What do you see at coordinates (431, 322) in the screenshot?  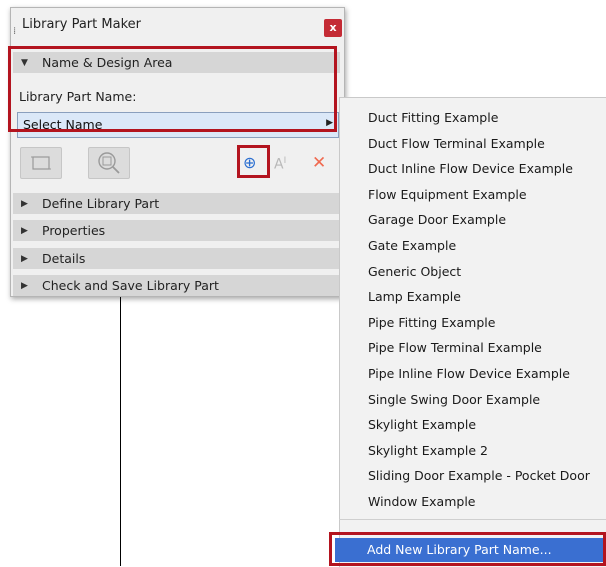 I see `menu-item: Pipe Fitting Example` at bounding box center [431, 322].